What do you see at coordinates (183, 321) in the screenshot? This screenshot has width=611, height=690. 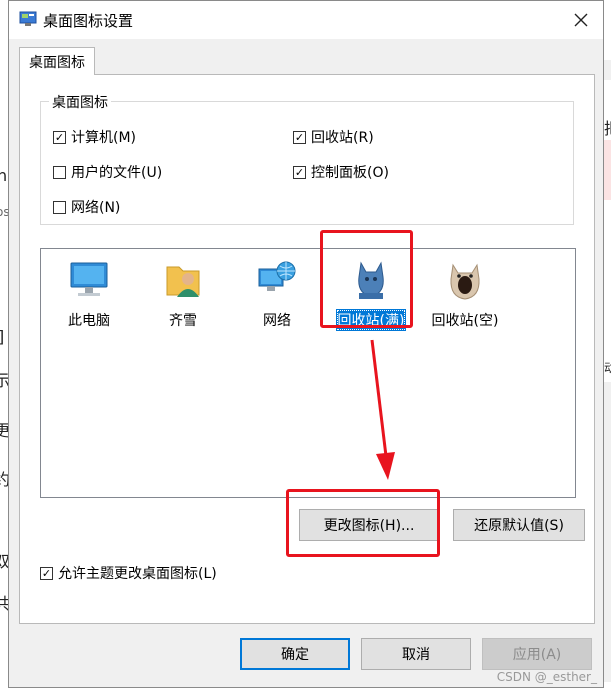 I see `icon-label: 齐雪` at bounding box center [183, 321].